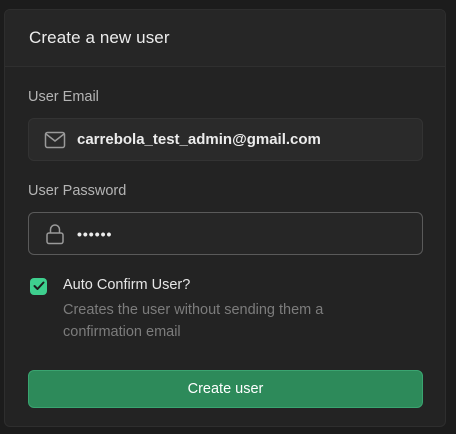  Describe the element at coordinates (55, 140) in the screenshot. I see `mail-icon` at that location.